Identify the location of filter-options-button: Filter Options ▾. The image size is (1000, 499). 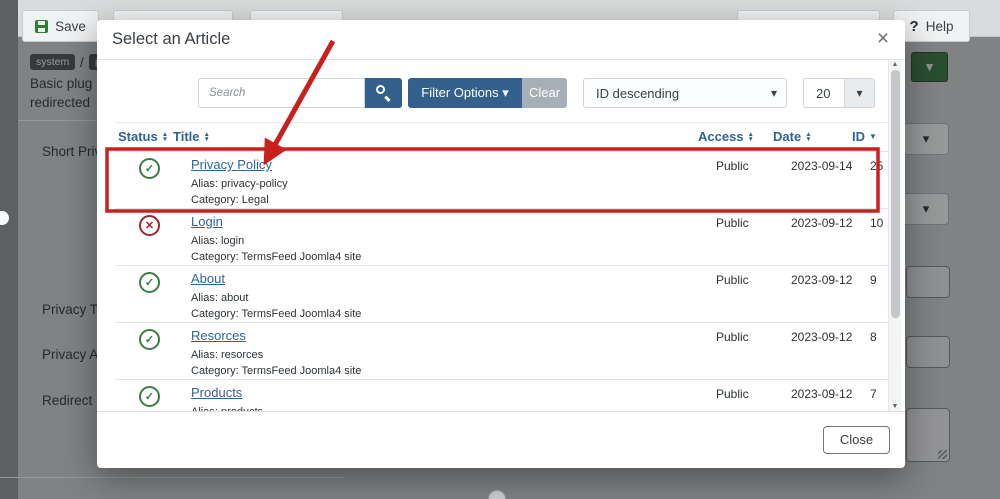
(465, 93).